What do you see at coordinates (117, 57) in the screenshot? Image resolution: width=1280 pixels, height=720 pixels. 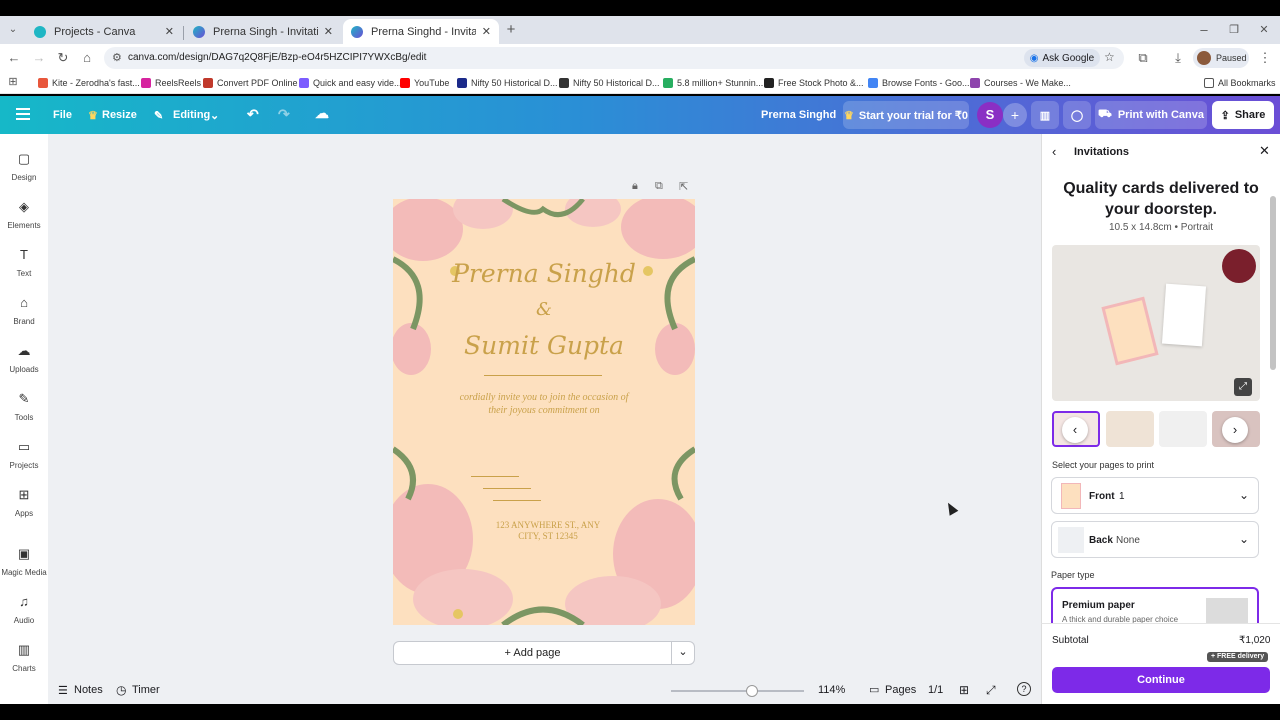 I see `site-info-icon: ⚙` at bounding box center [117, 57].